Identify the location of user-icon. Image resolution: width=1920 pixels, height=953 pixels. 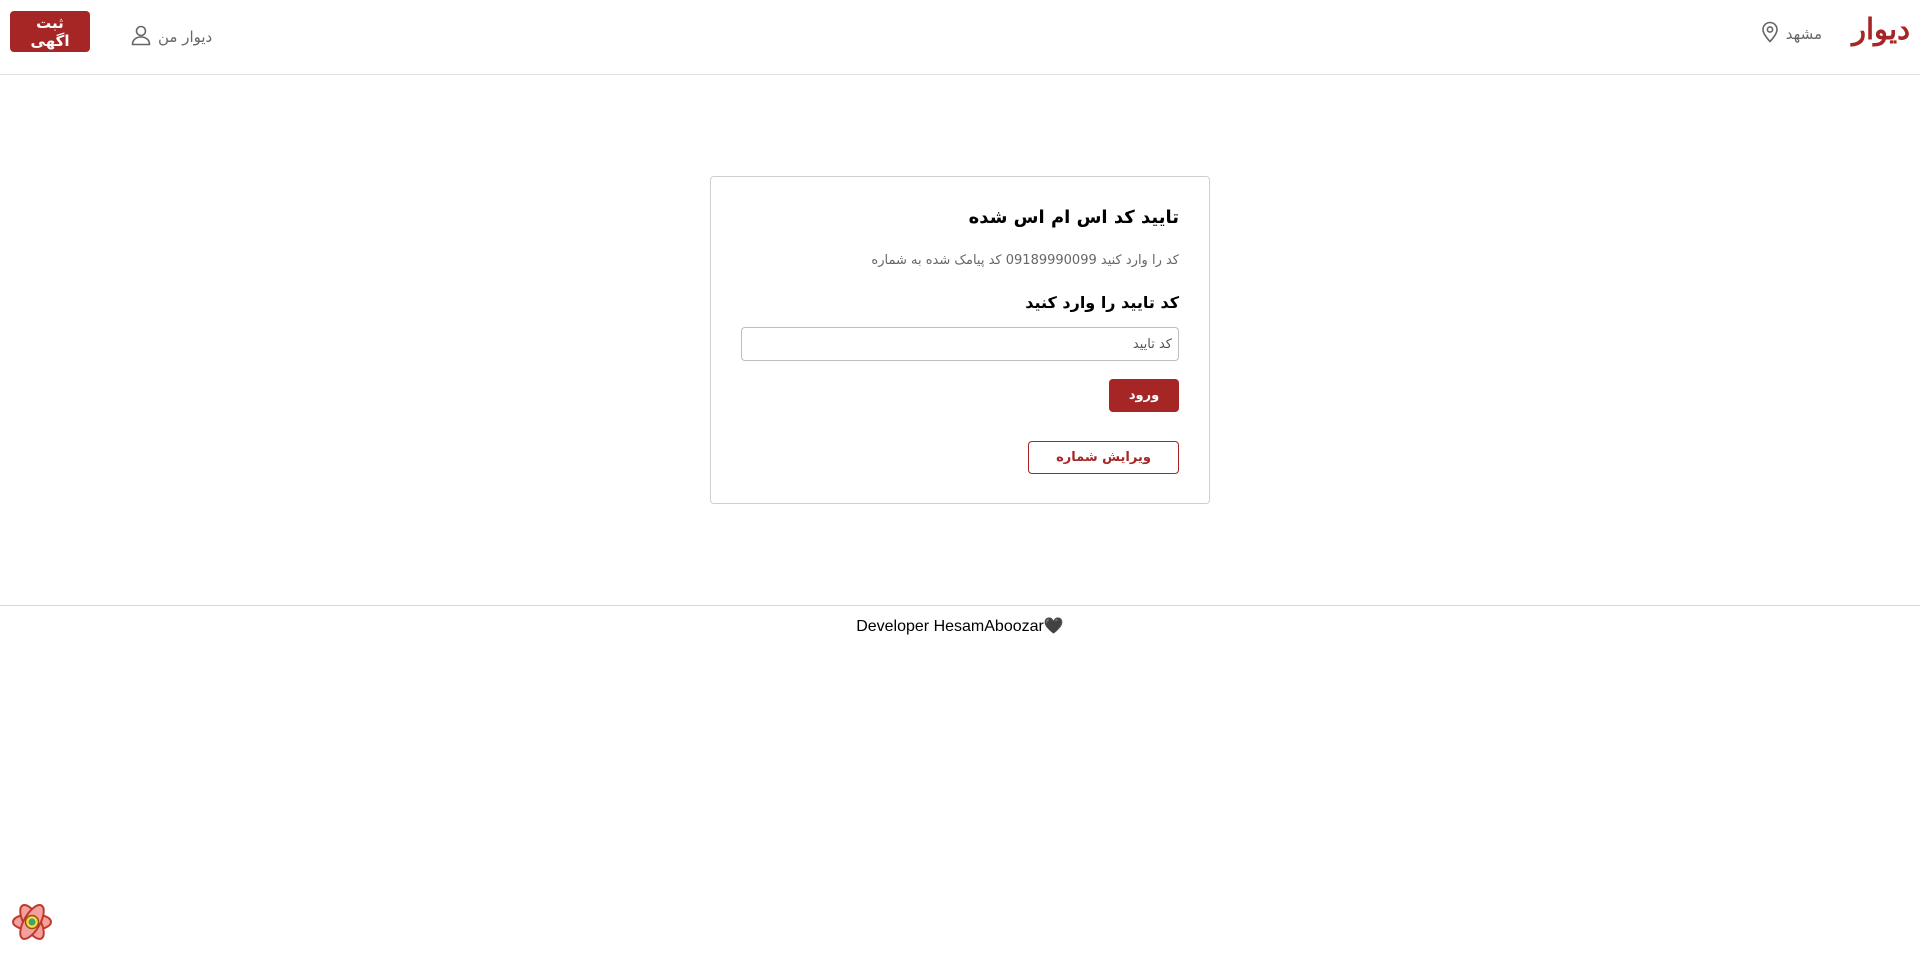
(141, 37).